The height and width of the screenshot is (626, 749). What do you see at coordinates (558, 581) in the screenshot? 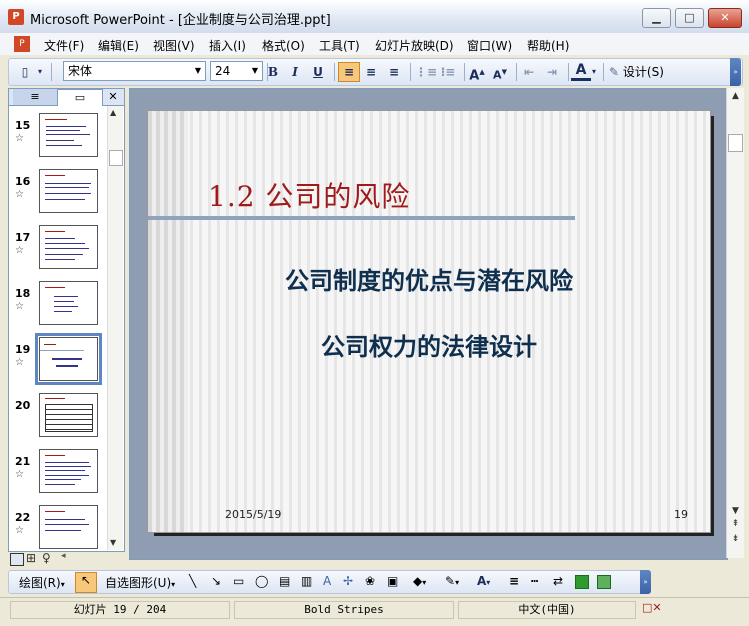
I see `arrow-style-icon: ⇄` at bounding box center [558, 581].